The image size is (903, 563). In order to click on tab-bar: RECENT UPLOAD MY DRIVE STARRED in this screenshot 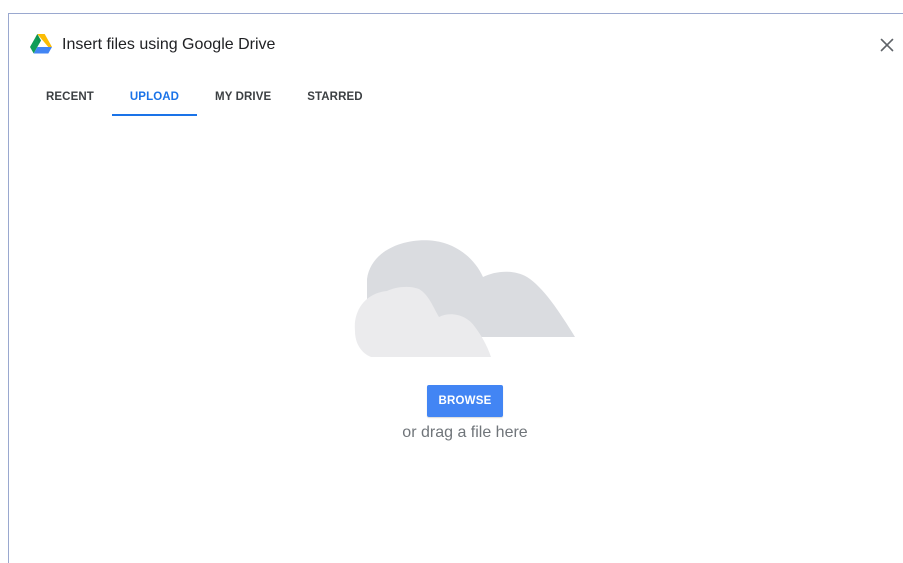, I will do `click(204, 97)`.